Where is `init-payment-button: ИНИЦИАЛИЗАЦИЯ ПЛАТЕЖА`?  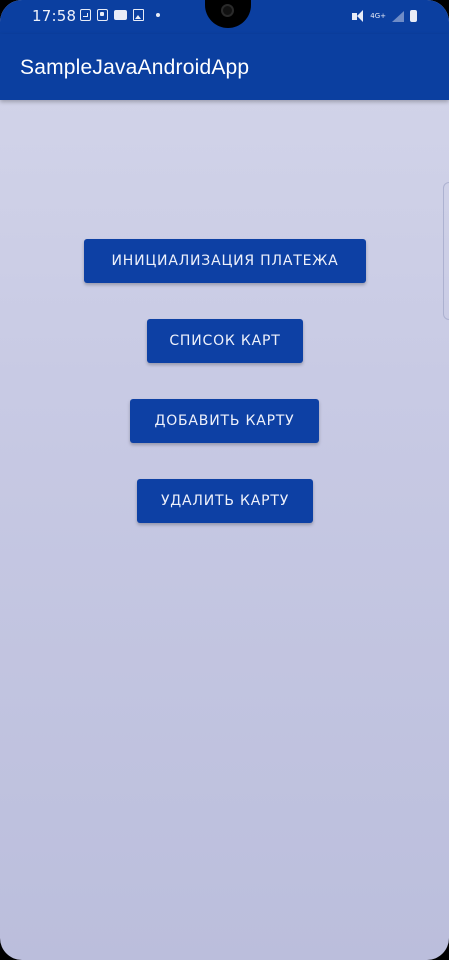 init-payment-button: ИНИЦИАЛИЗАЦИЯ ПЛАТЕЖА is located at coordinates (225, 261).